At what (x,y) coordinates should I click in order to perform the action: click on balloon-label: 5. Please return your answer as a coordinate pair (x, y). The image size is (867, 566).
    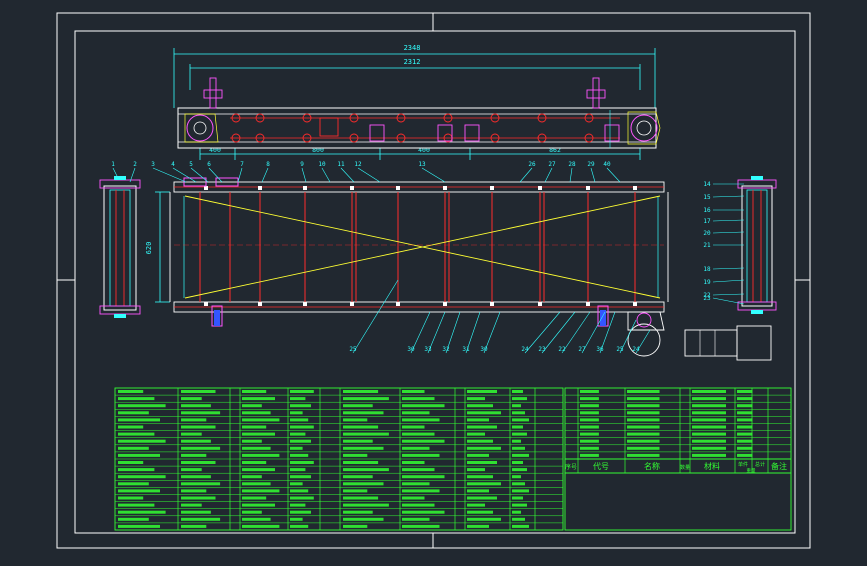
    Looking at the image, I should click on (191, 164).